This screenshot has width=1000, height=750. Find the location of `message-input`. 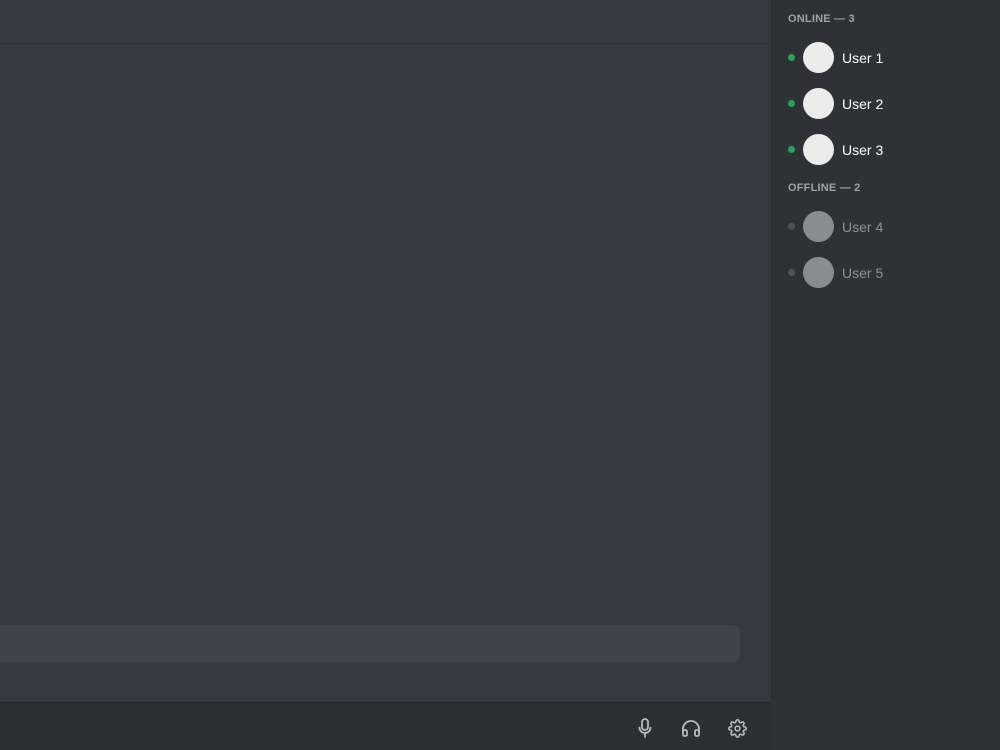

message-input is located at coordinates (370, 643).